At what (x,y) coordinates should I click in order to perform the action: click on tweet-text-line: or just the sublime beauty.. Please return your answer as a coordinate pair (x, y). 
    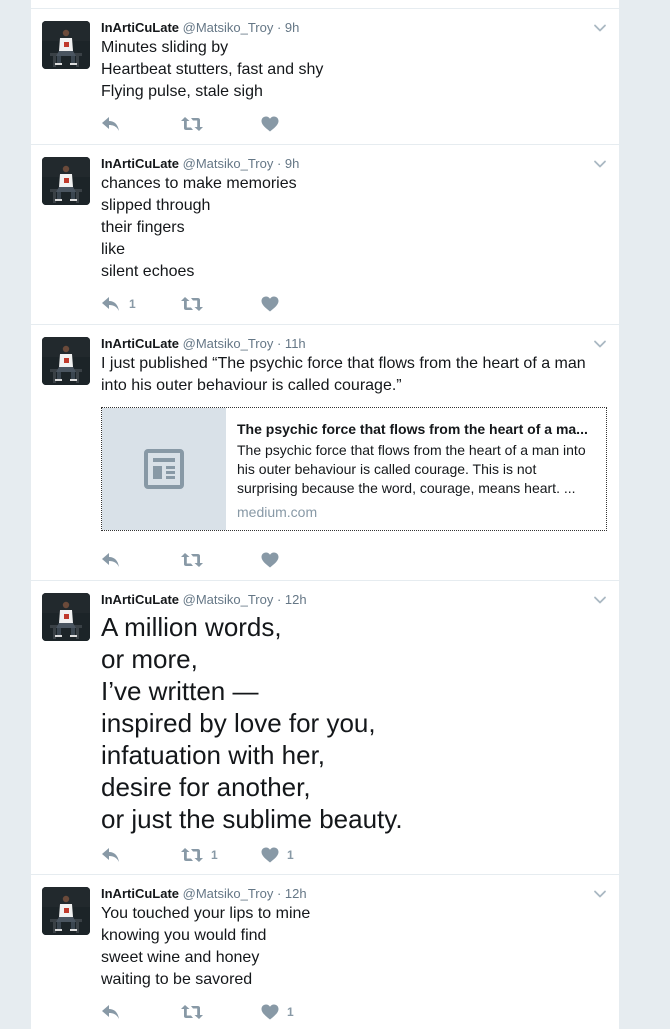
    Looking at the image, I should click on (252, 819).